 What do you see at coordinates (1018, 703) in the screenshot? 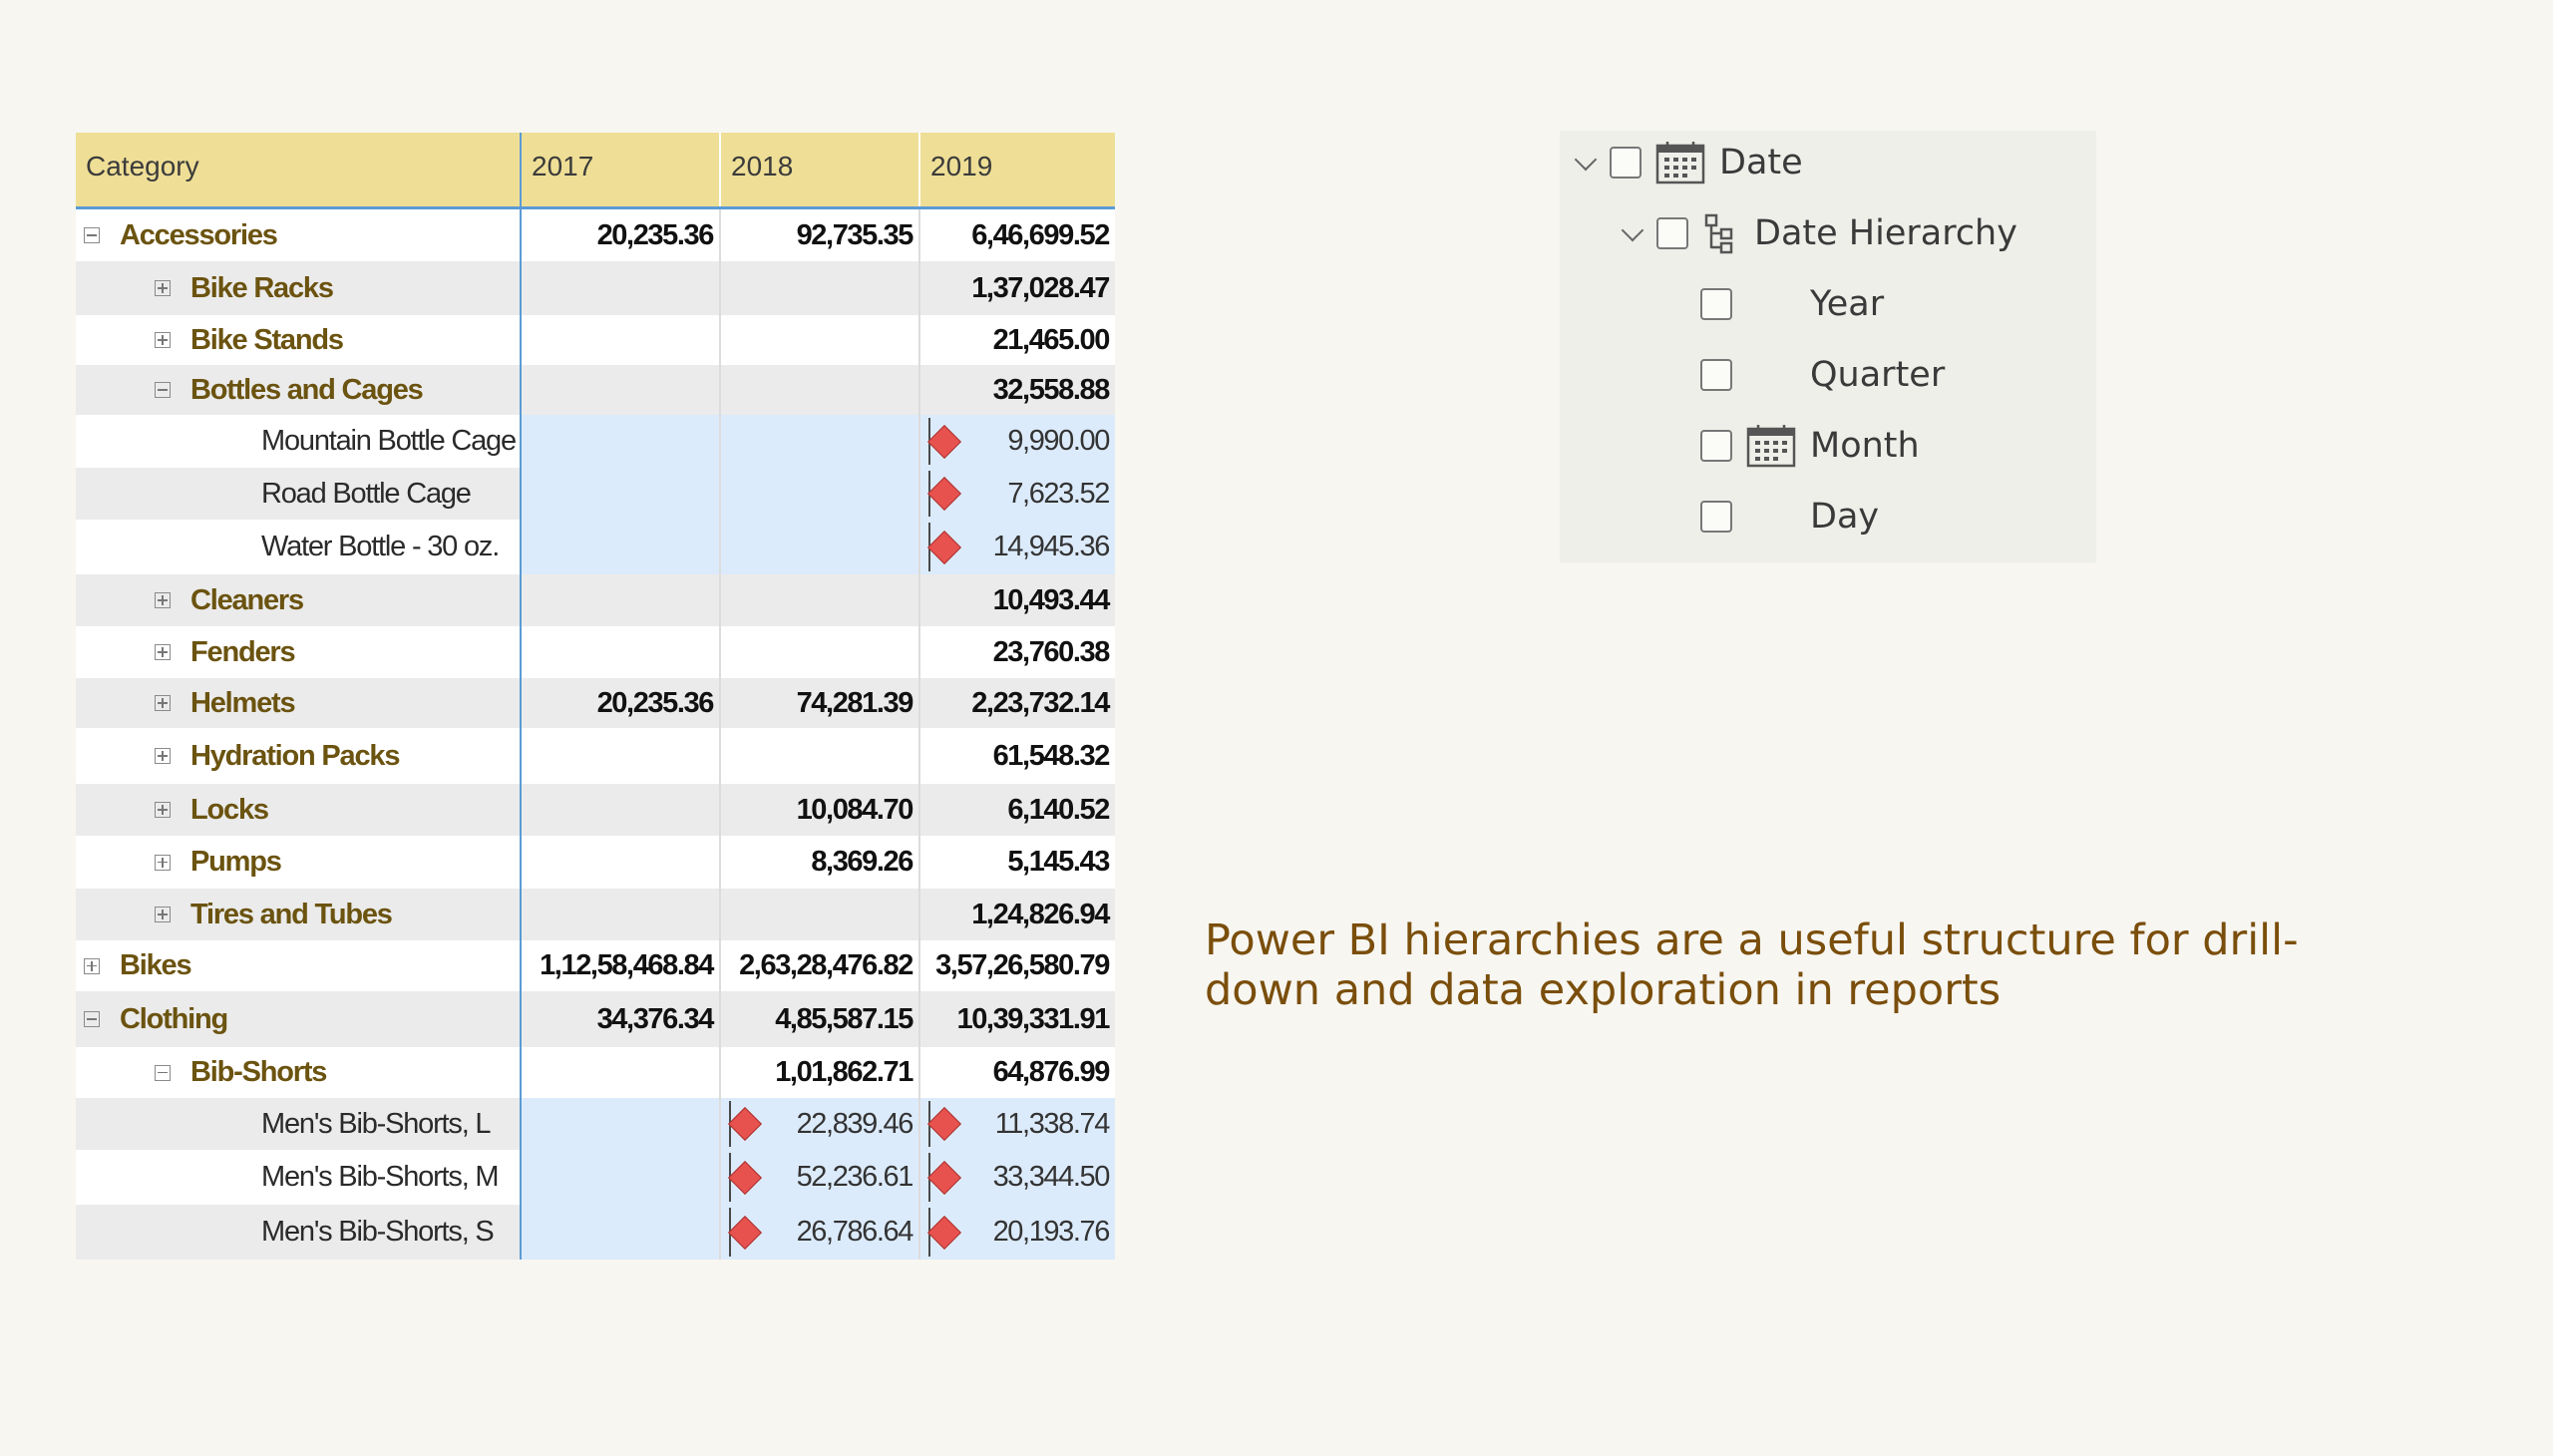
I see `value-cell-2019: 2,23,732.14` at bounding box center [1018, 703].